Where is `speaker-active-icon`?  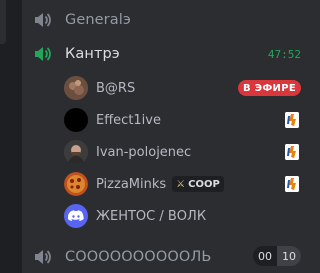
speaker-active-icon is located at coordinates (45, 54).